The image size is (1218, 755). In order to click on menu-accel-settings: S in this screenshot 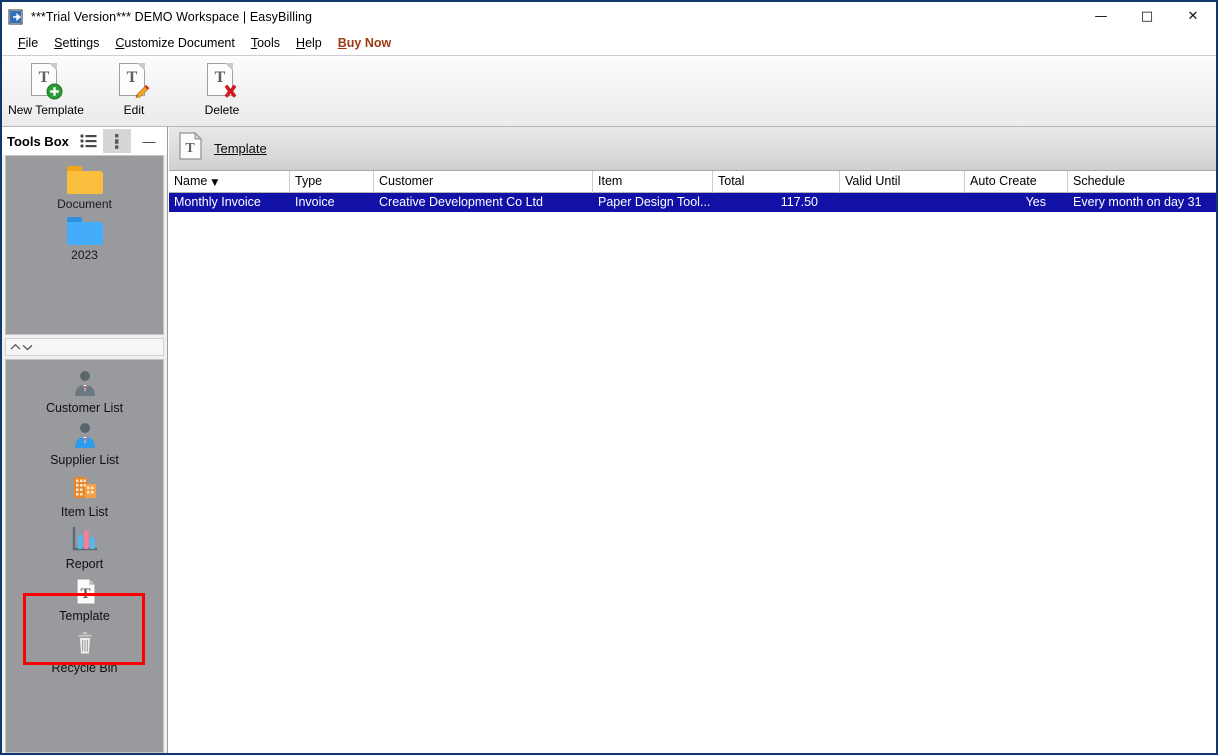, I will do `click(58, 43)`.